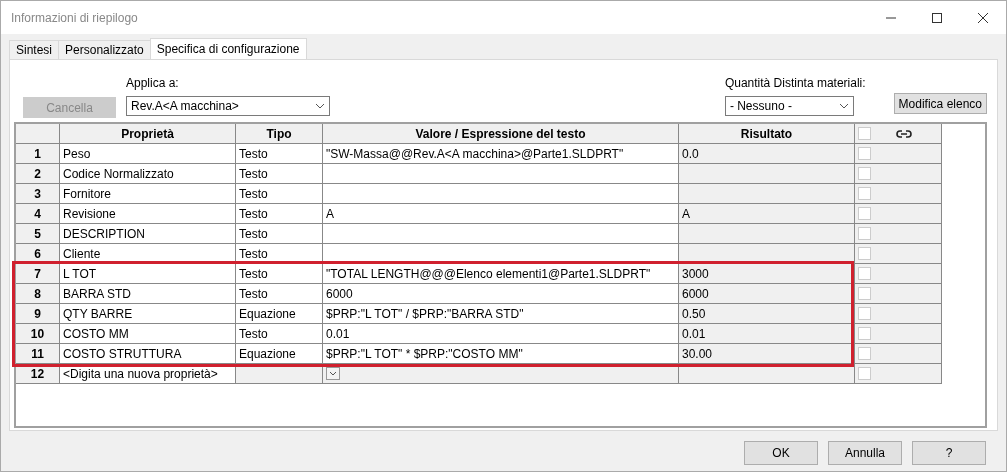 The image size is (1007, 472). What do you see at coordinates (228, 106) in the screenshot?
I see `configuration-dropdown: Rev.A<A macchina>` at bounding box center [228, 106].